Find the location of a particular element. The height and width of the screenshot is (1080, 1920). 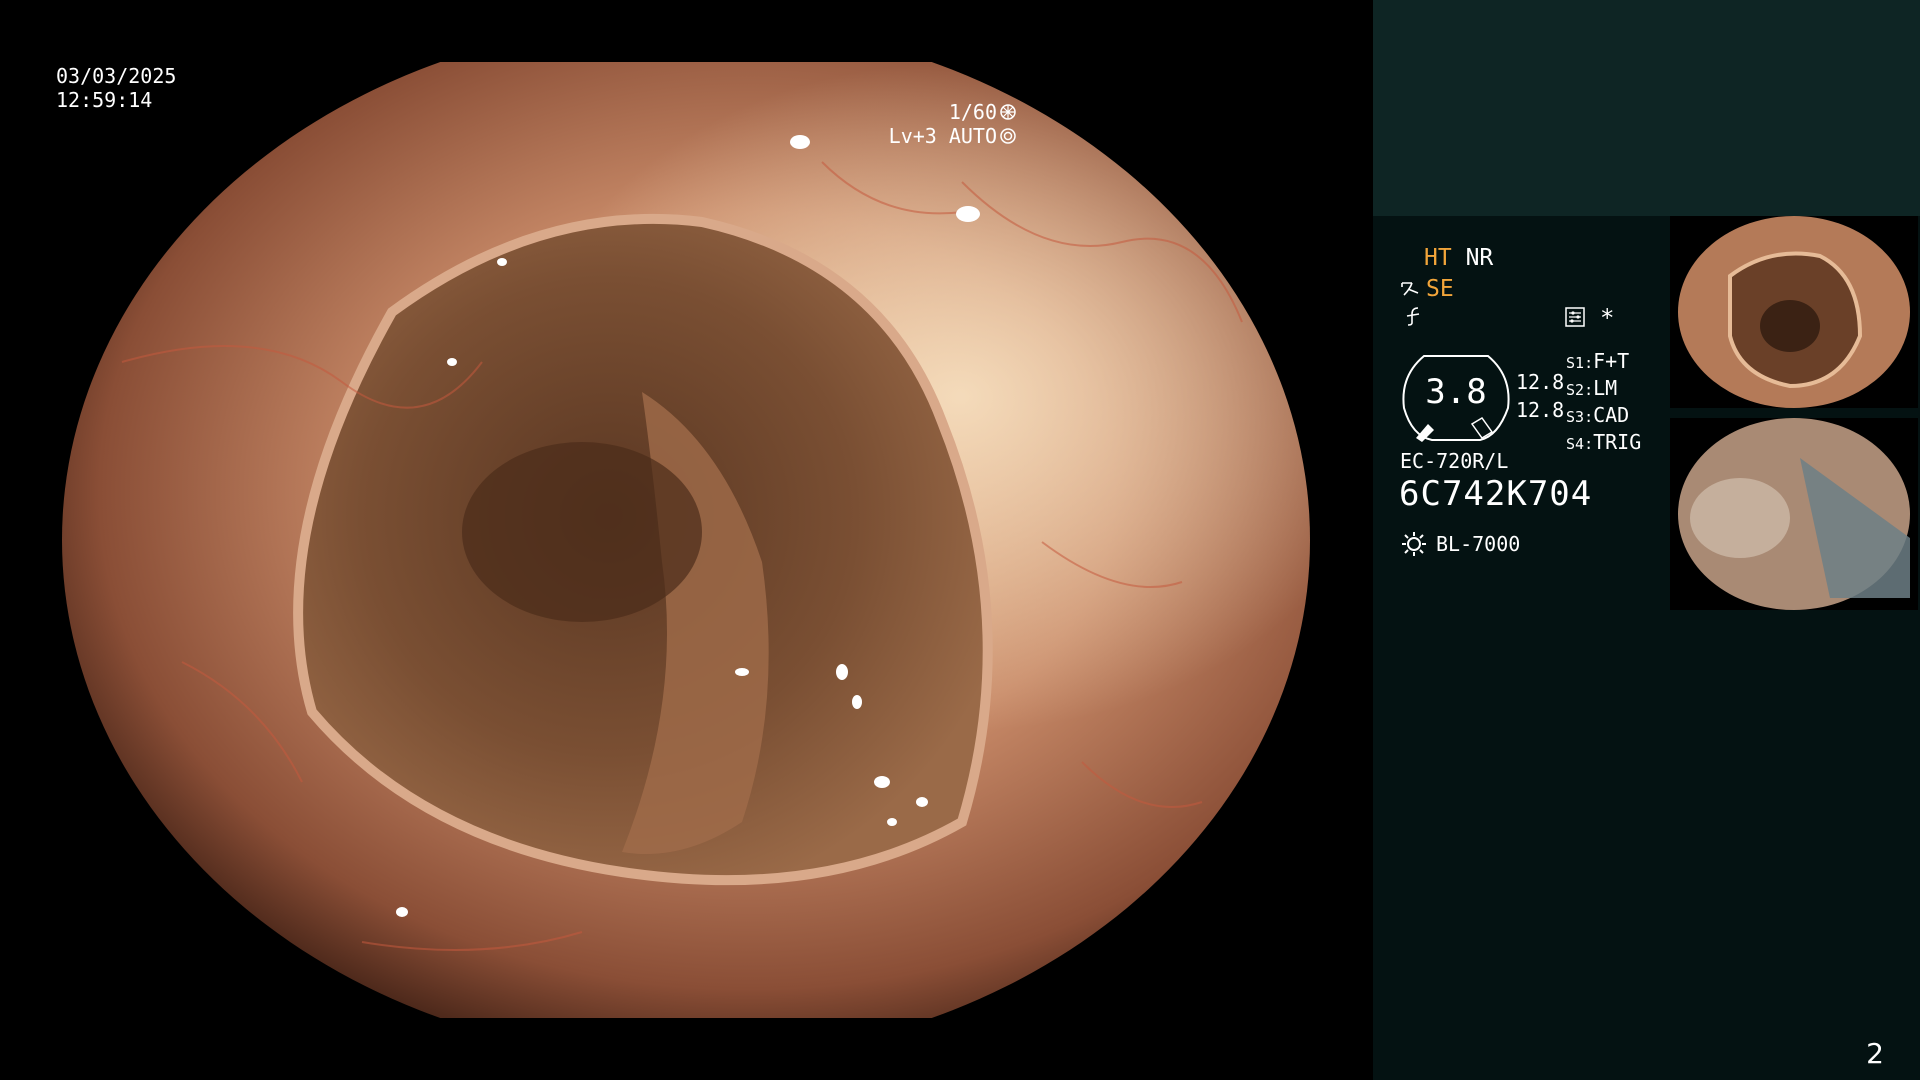

exposure-level-text: Lv+3 is located at coordinates (912, 136).